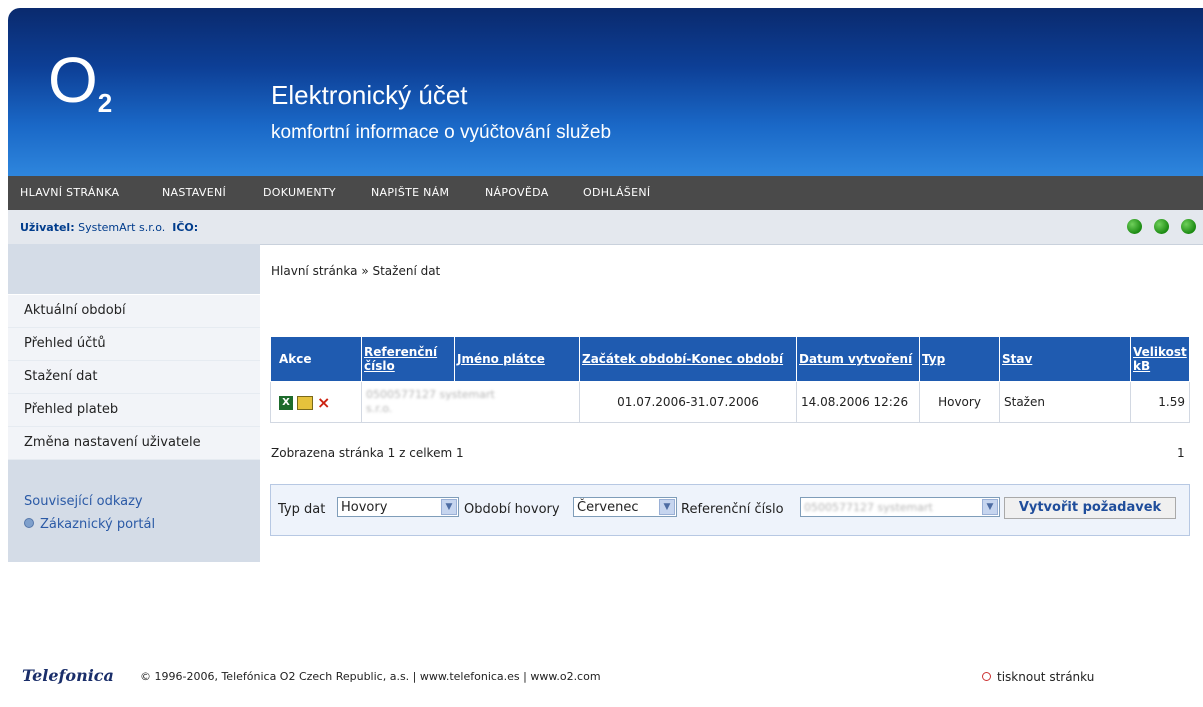 This screenshot has height=707, width=1203. I want to click on pager-text: Zobrazena stránka 1 z celkem 1, so click(367, 453).